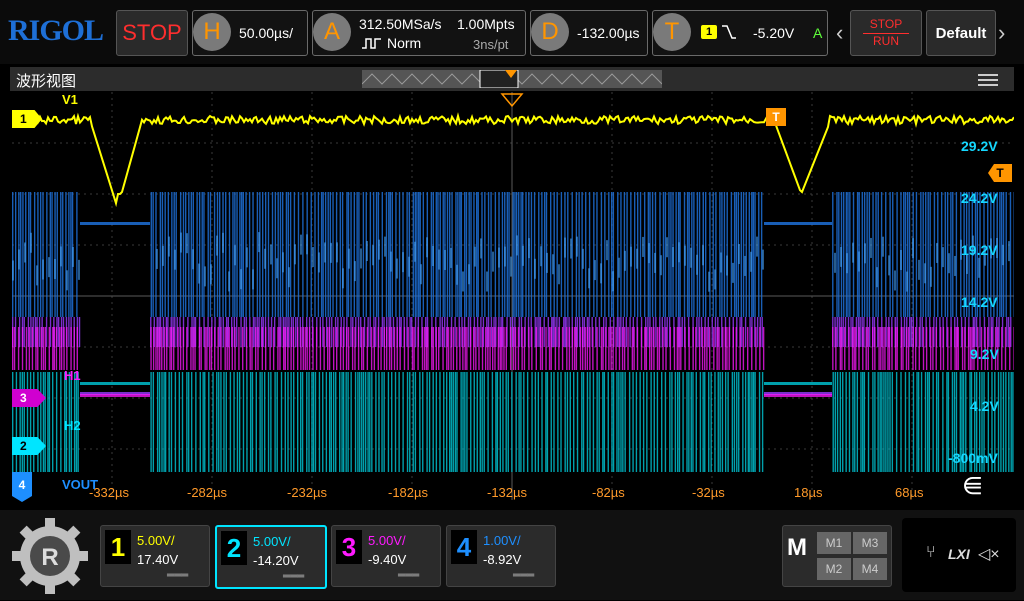 The image size is (1024, 601). Describe the element at coordinates (972, 486) in the screenshot. I see `menu-collapse-icon: ⋹` at that location.